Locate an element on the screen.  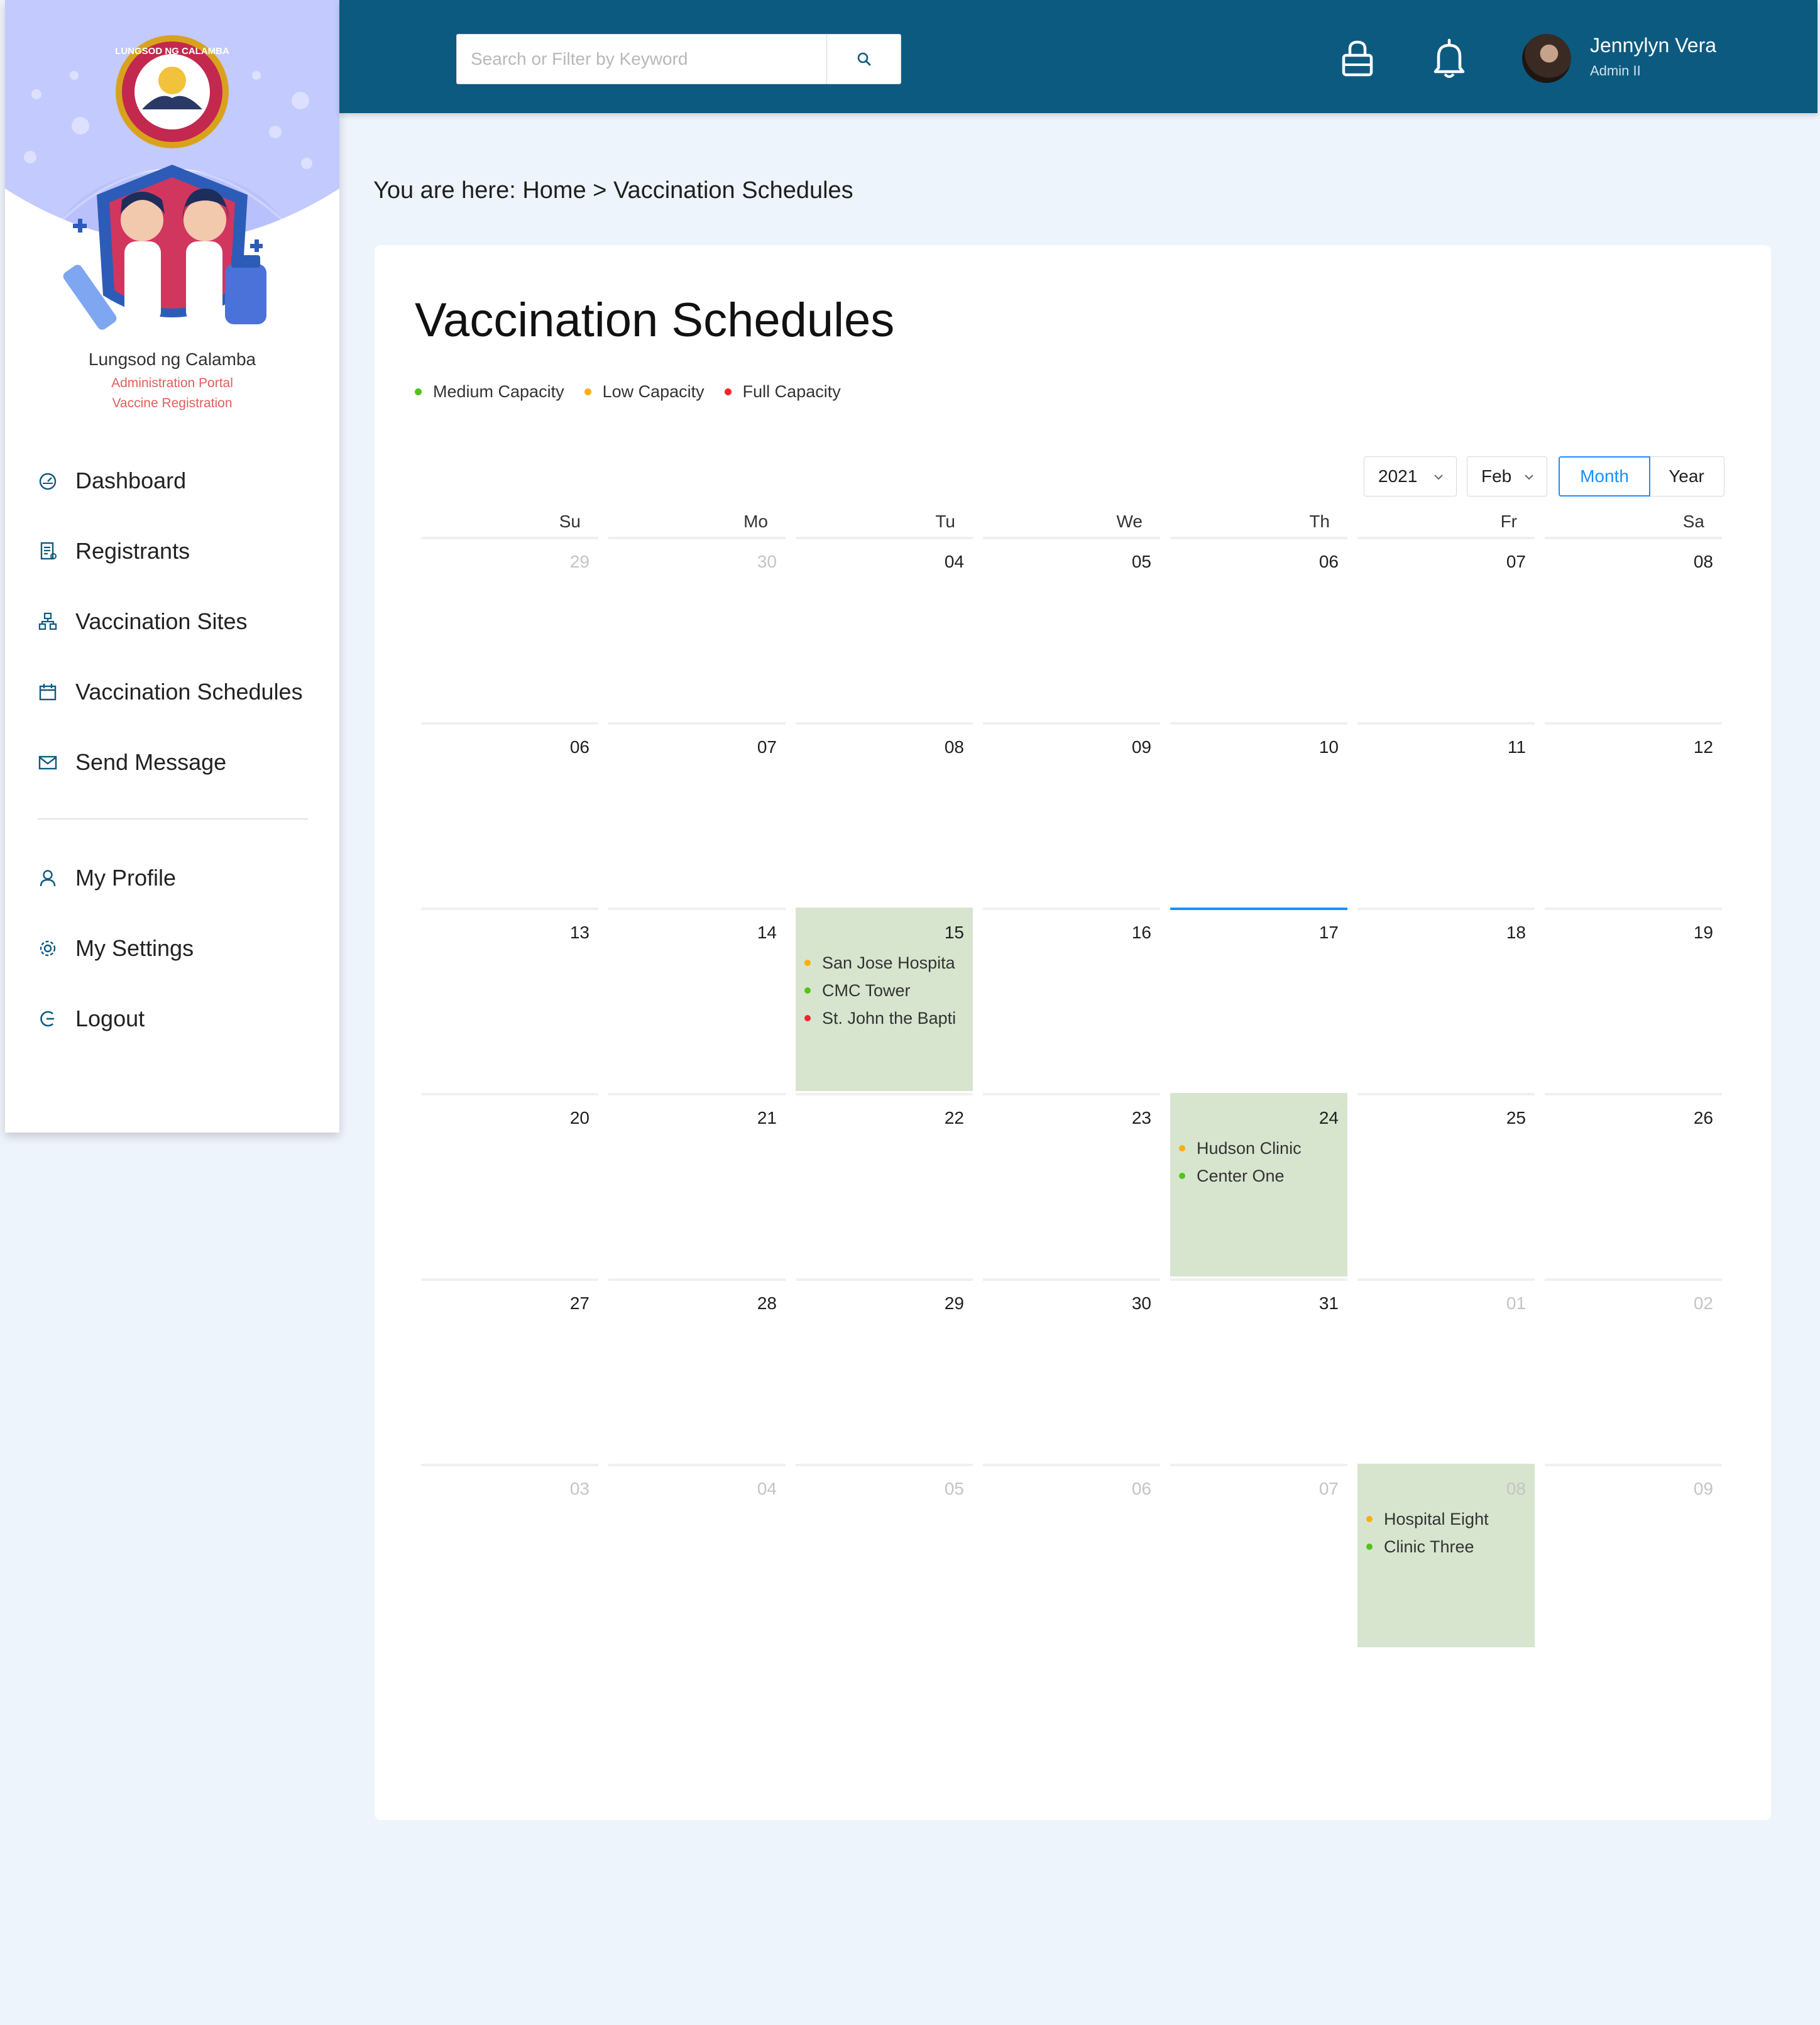
sidebar-item-registrants: Registrants is located at coordinates (174, 551).